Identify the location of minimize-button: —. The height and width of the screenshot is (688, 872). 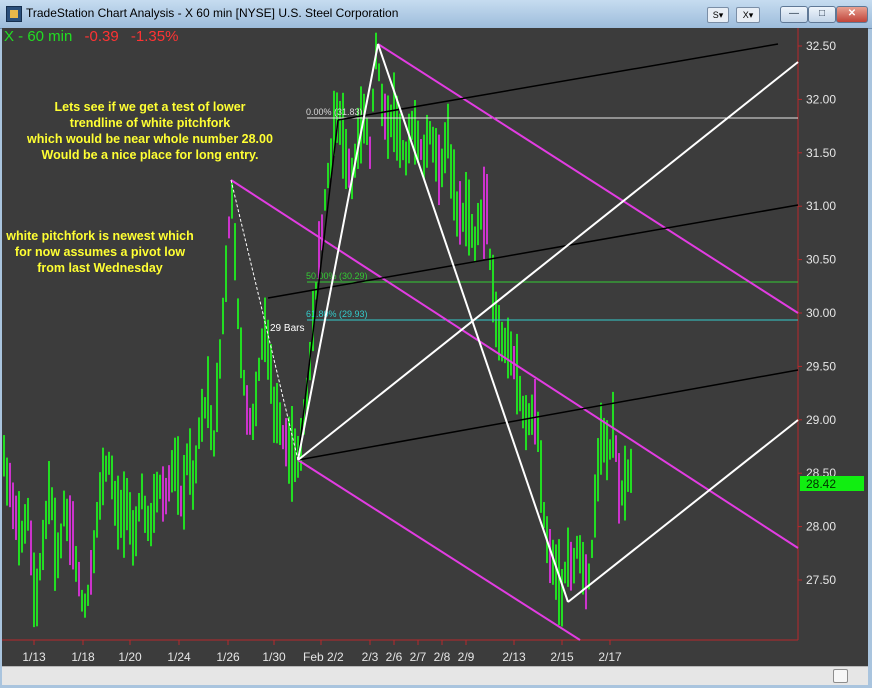
(794, 14).